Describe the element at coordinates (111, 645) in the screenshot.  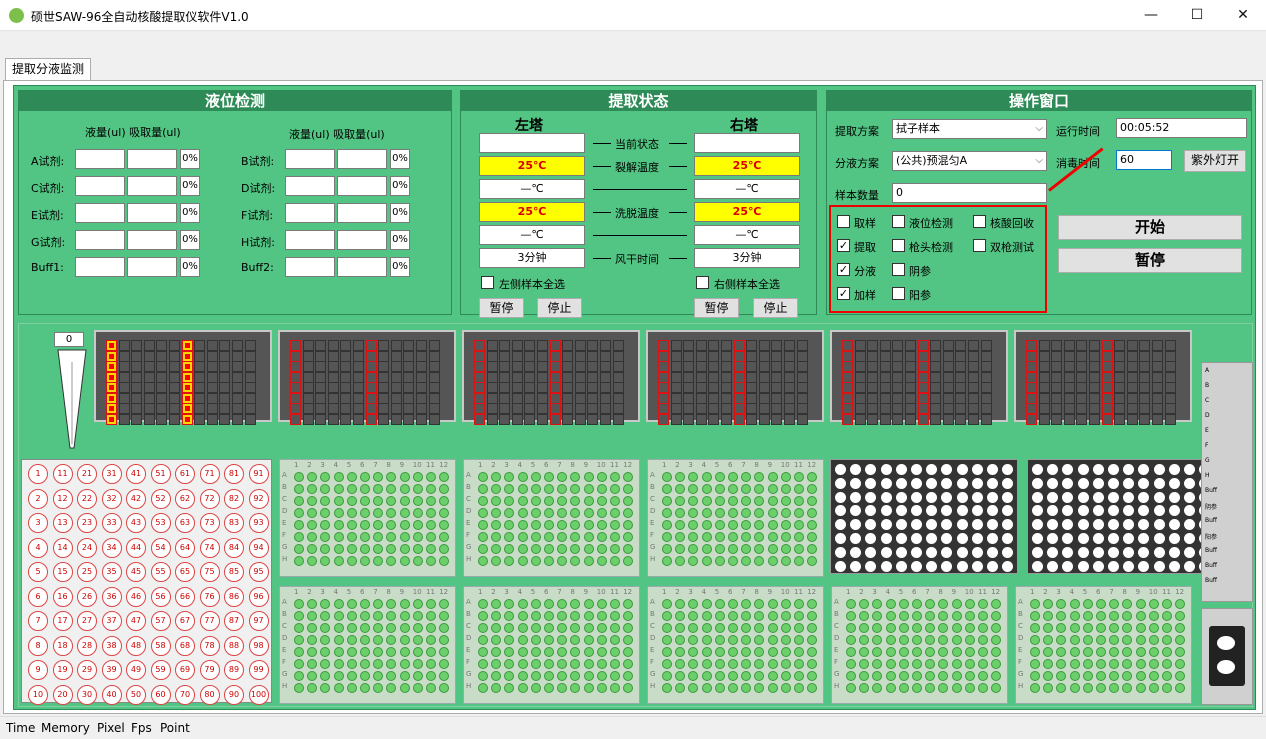
I see `sample-tube: 38` at that location.